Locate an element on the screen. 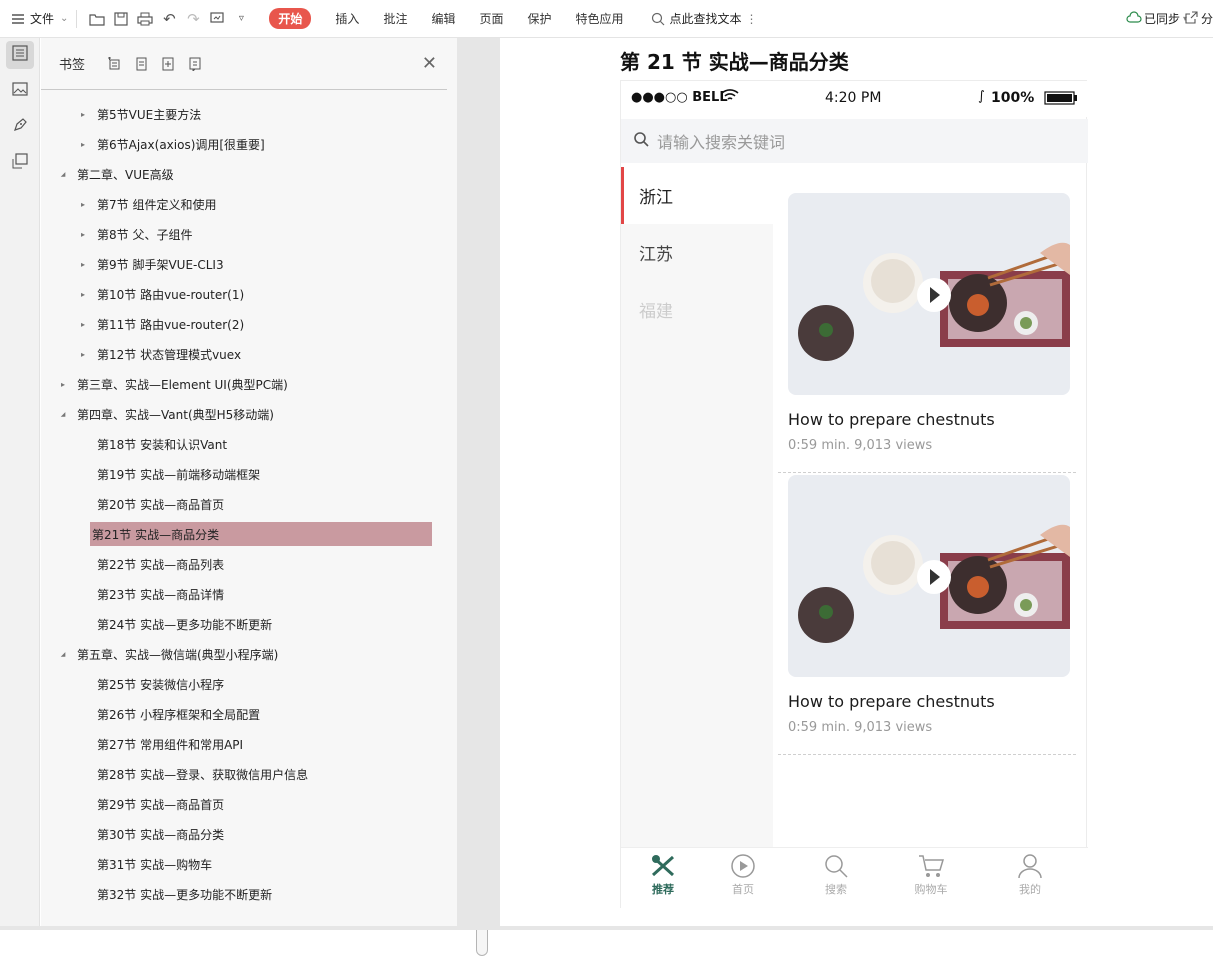 The image size is (1213, 956). file-menu-label: 文件 is located at coordinates (42, 19).